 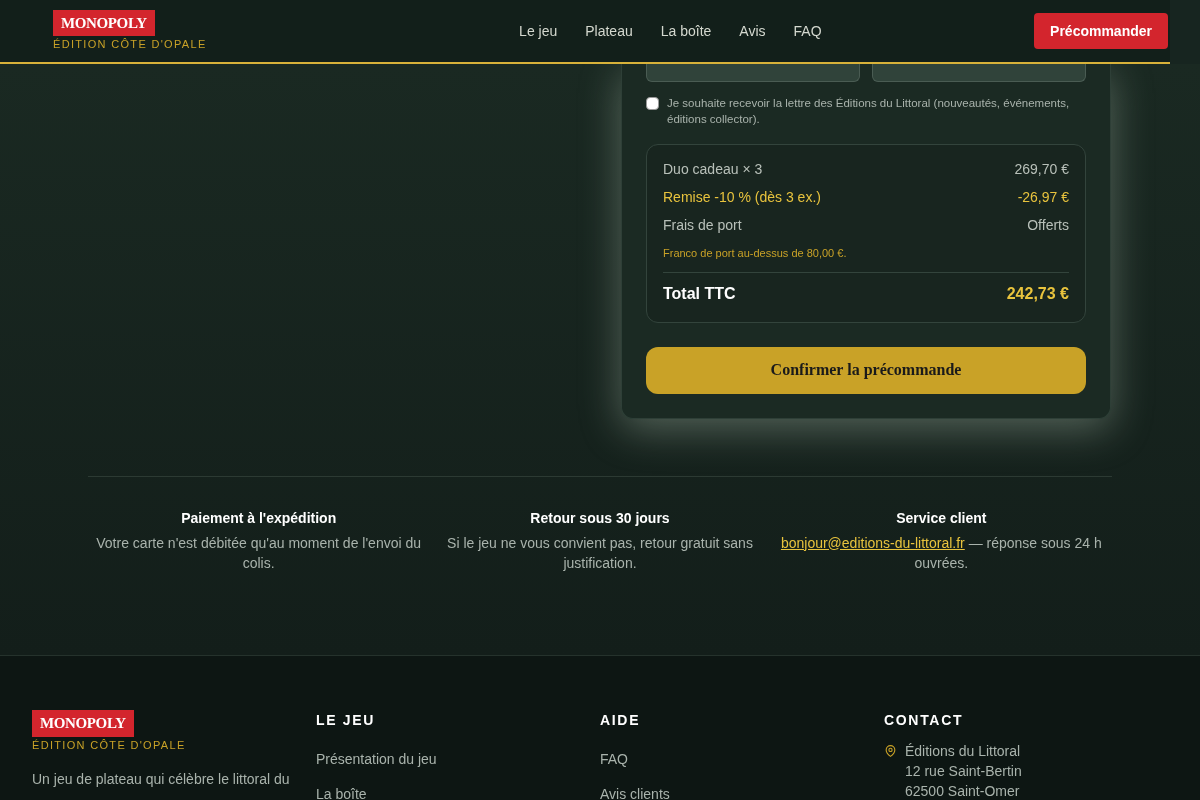 What do you see at coordinates (346, 720) in the screenshot?
I see `footer-heading: LE JEU` at bounding box center [346, 720].